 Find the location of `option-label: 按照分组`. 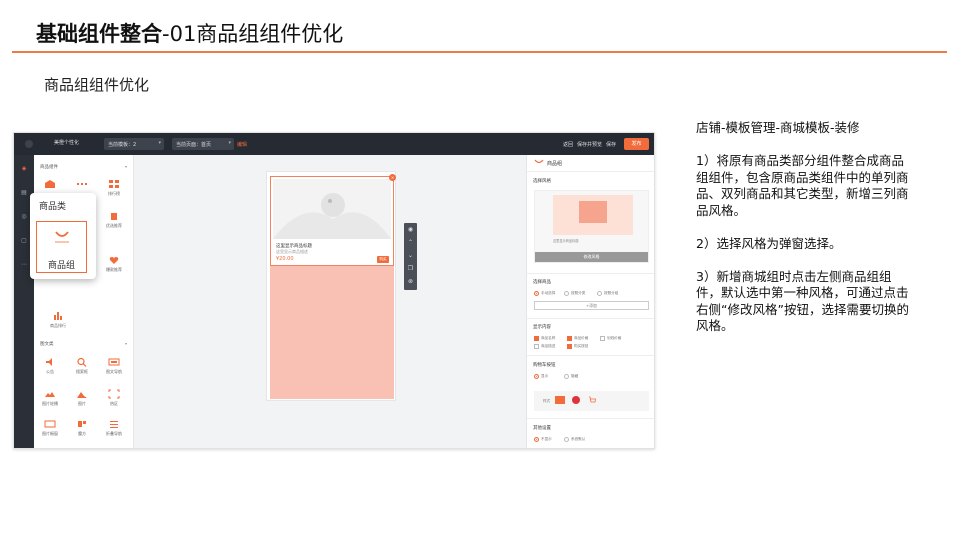

option-label: 按照分组 is located at coordinates (611, 293).